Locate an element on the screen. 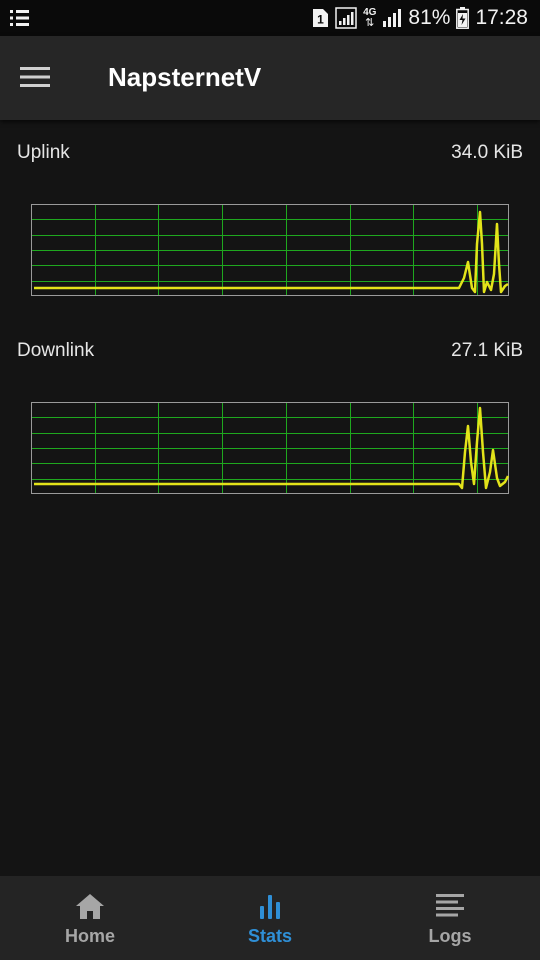  downlink-value: 27.1 KiB is located at coordinates (487, 350).